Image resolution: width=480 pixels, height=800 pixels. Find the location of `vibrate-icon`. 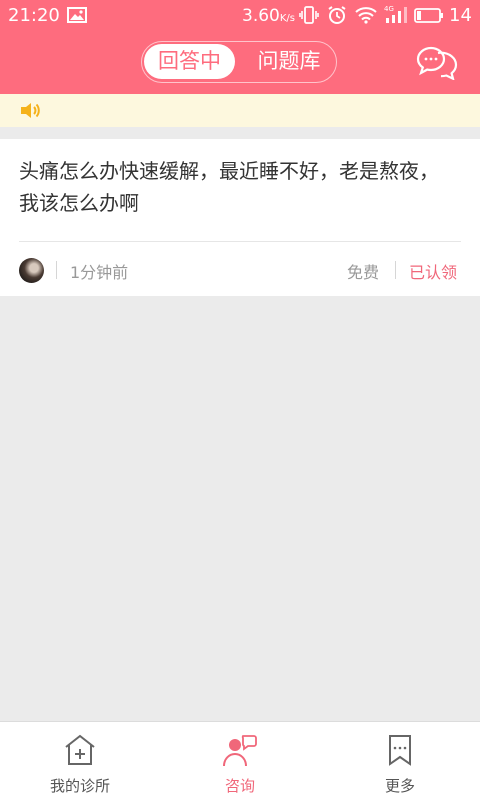

vibrate-icon is located at coordinates (309, 15).